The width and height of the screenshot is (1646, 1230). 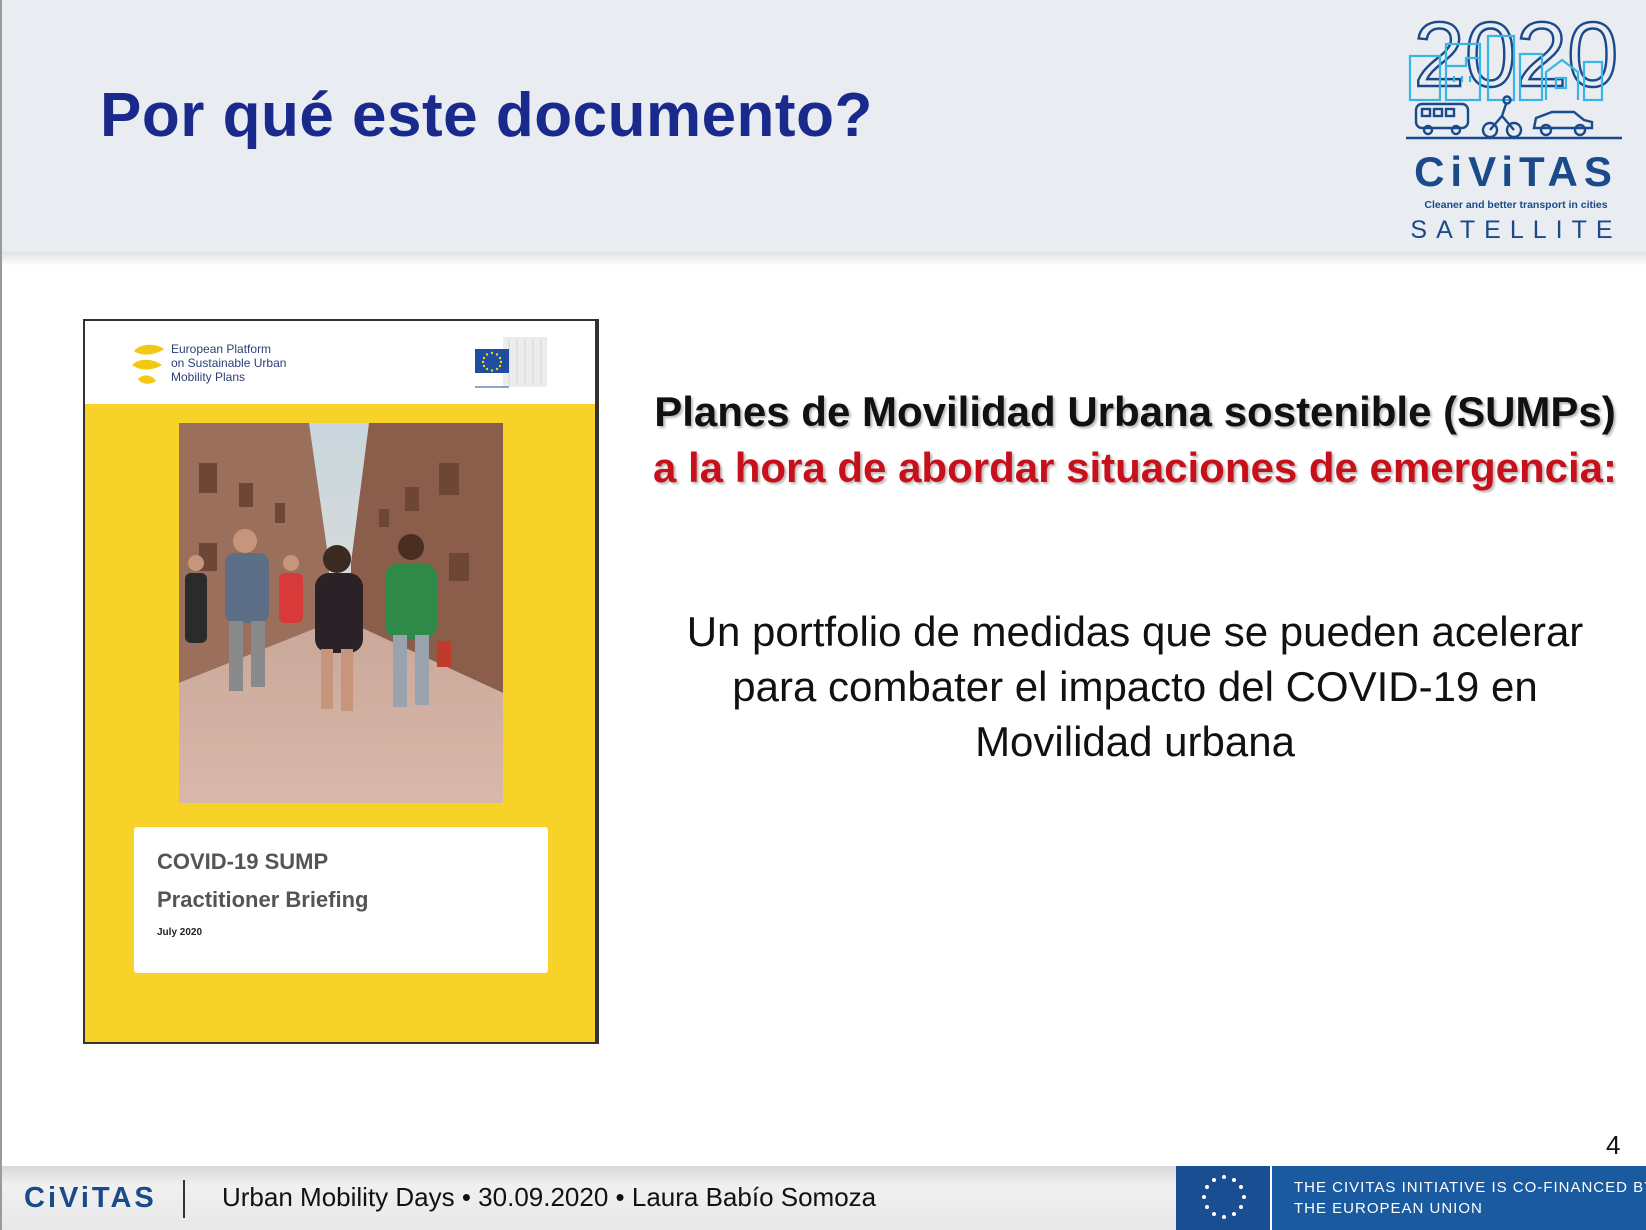 What do you see at coordinates (263, 899) in the screenshot?
I see `cover-subtitle: Practitioner Briefing` at bounding box center [263, 899].